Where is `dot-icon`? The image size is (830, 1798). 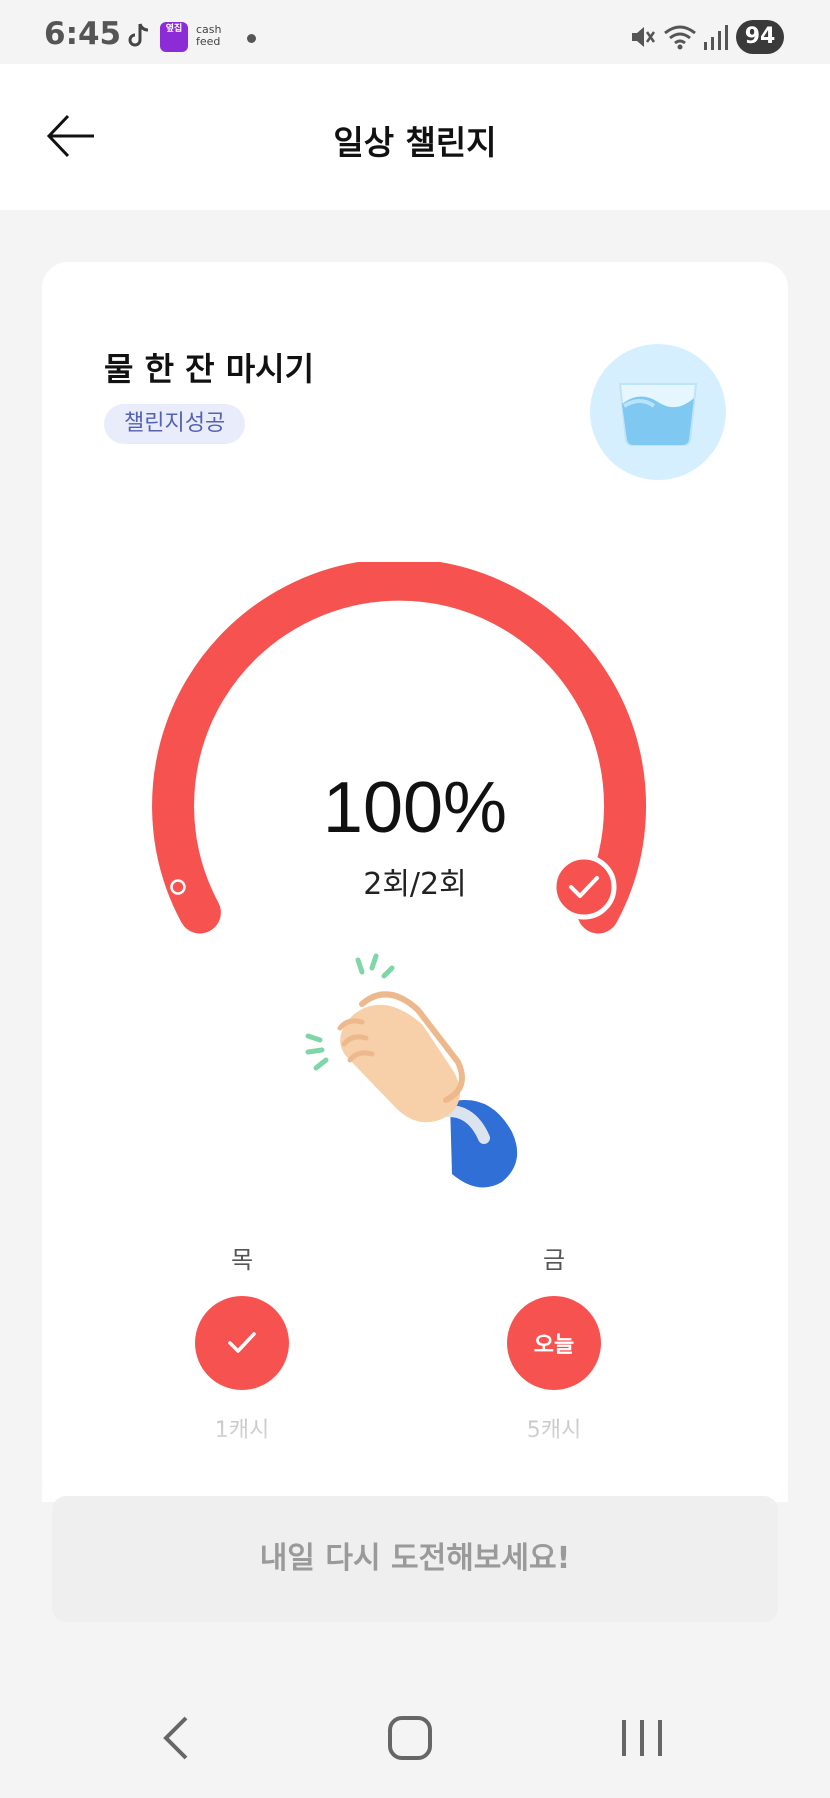
dot-icon is located at coordinates (251, 38).